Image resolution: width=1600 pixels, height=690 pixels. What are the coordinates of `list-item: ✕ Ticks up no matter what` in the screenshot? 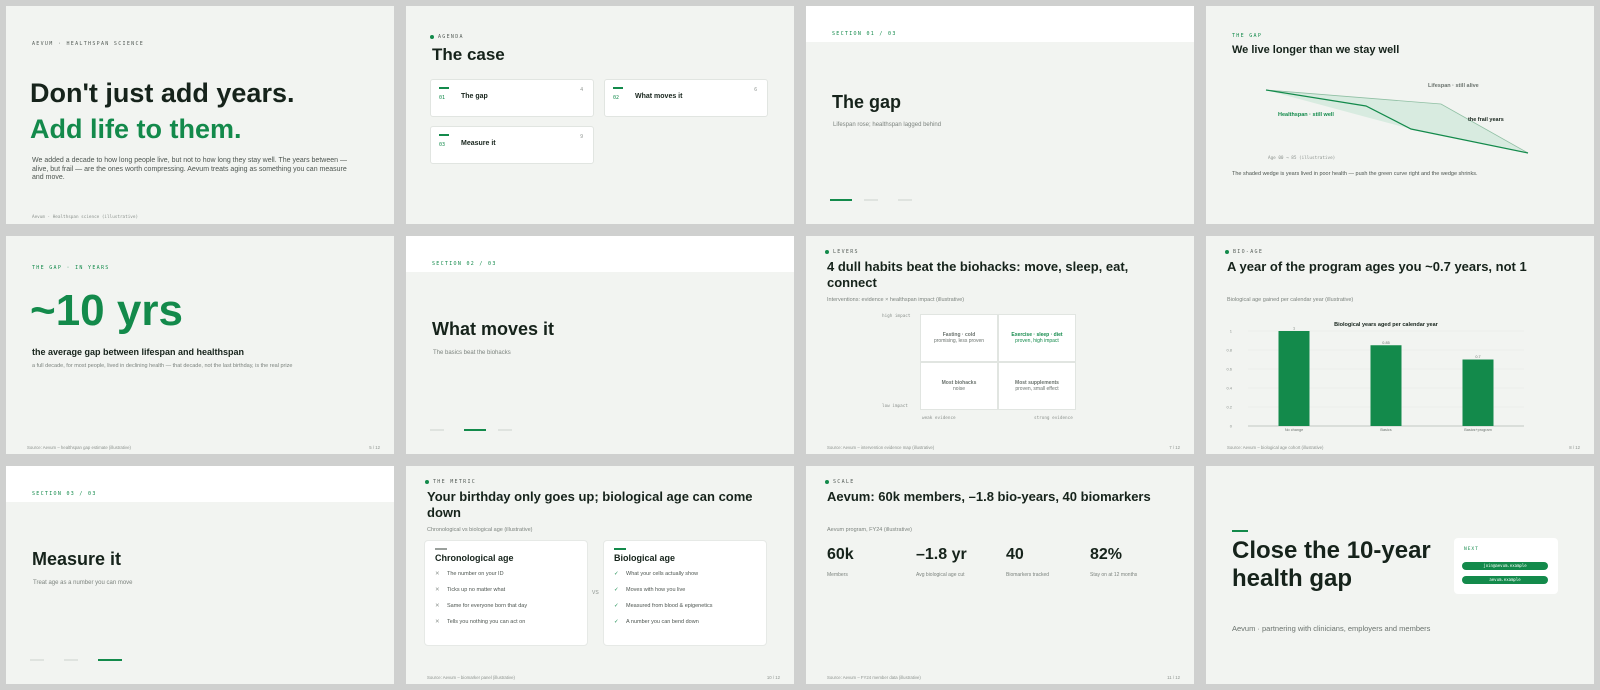 It's located at (470, 590).